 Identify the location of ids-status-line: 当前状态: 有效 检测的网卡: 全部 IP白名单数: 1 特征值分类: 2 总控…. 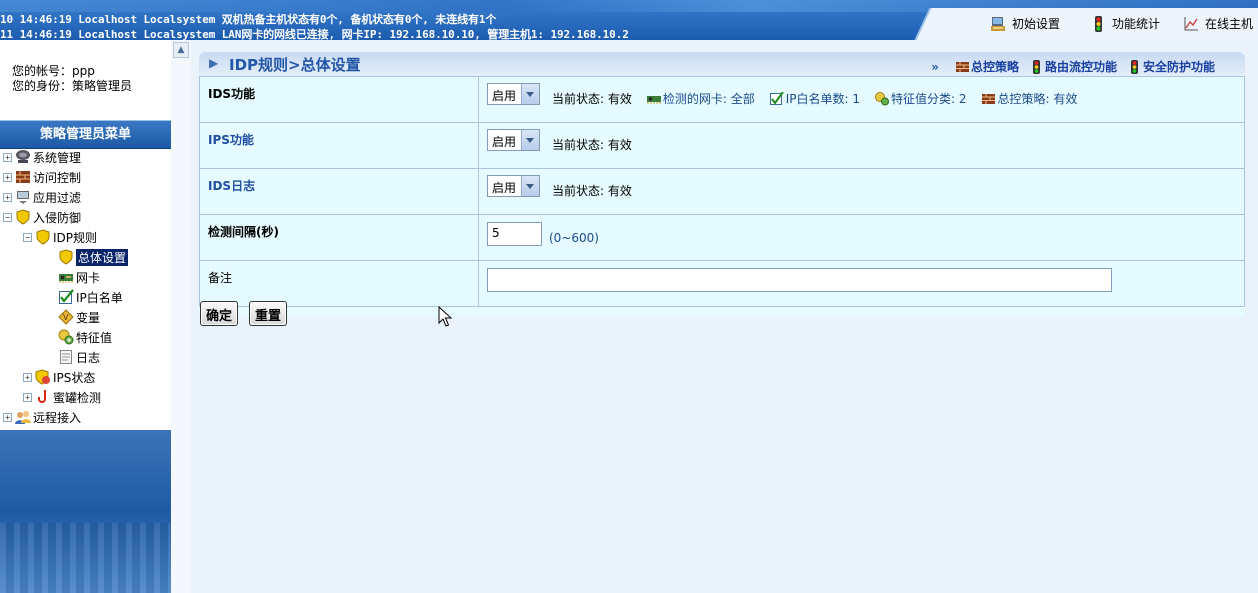
(814, 98).